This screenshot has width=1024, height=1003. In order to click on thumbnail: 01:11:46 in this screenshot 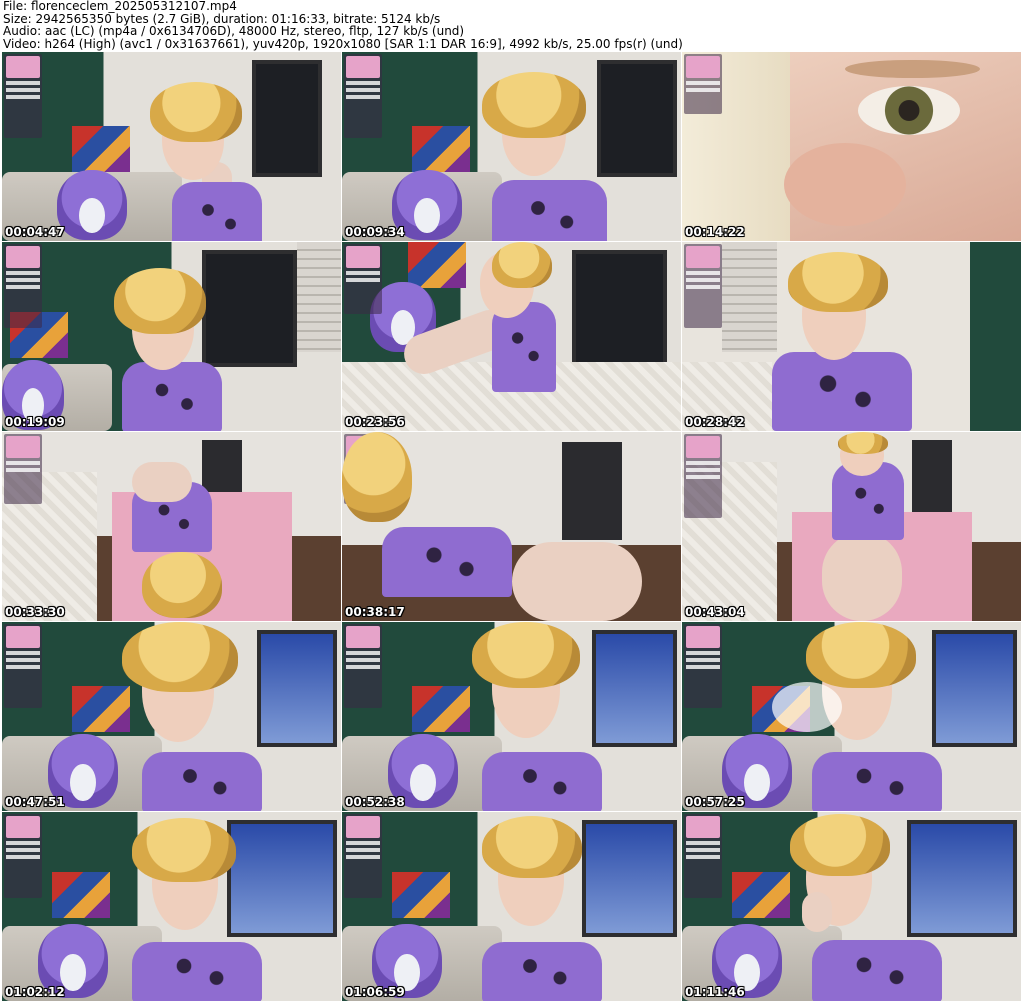, I will do `click(851, 906)`.